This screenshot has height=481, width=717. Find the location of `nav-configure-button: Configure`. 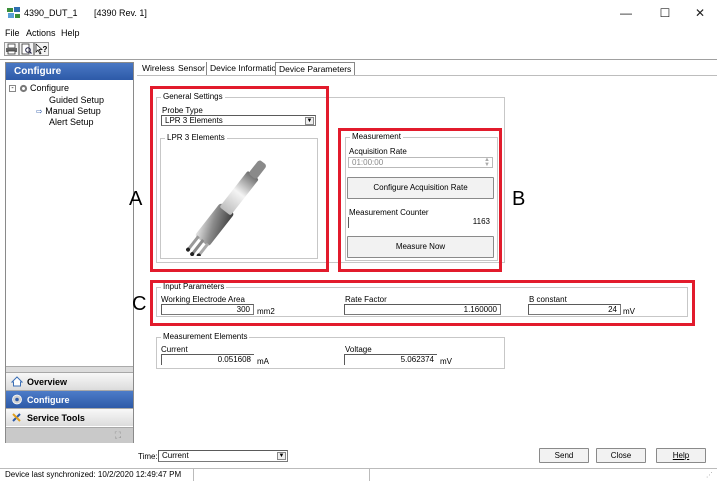

nav-configure-button: Configure is located at coordinates (69, 399).